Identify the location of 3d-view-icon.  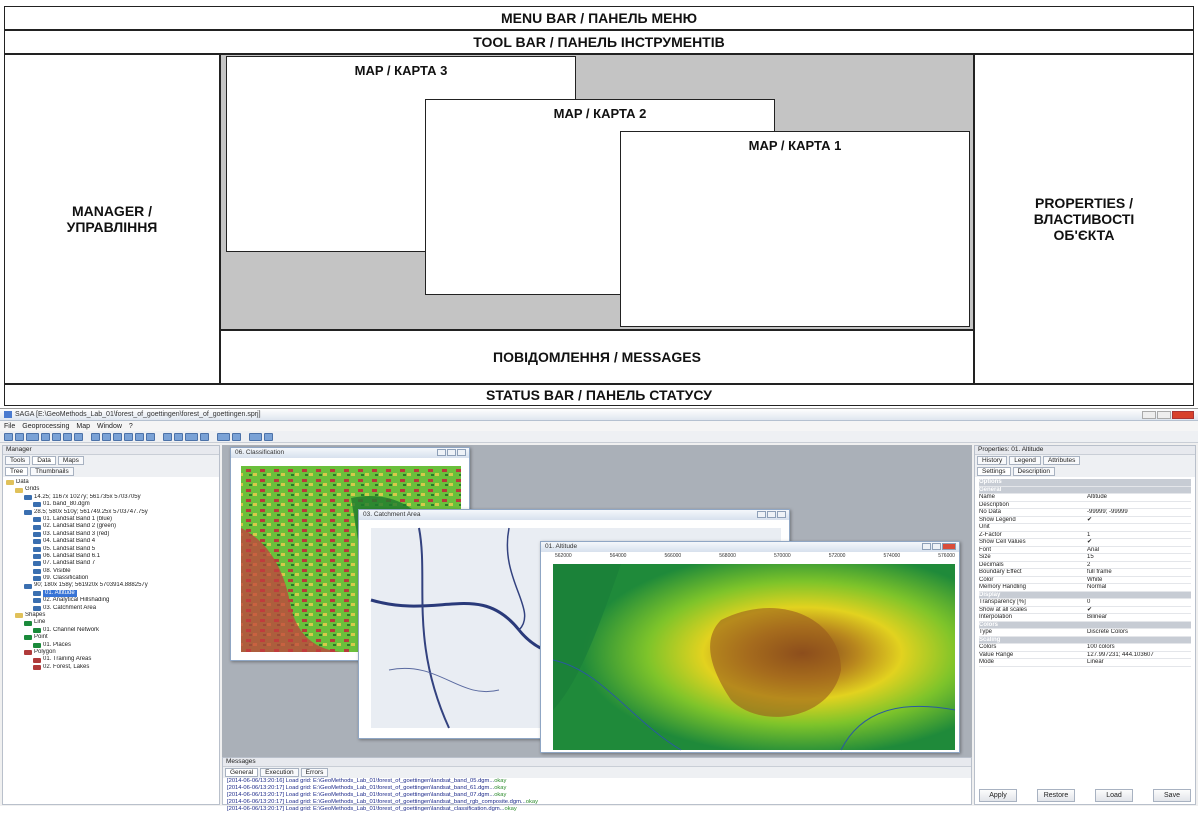
(223, 436).